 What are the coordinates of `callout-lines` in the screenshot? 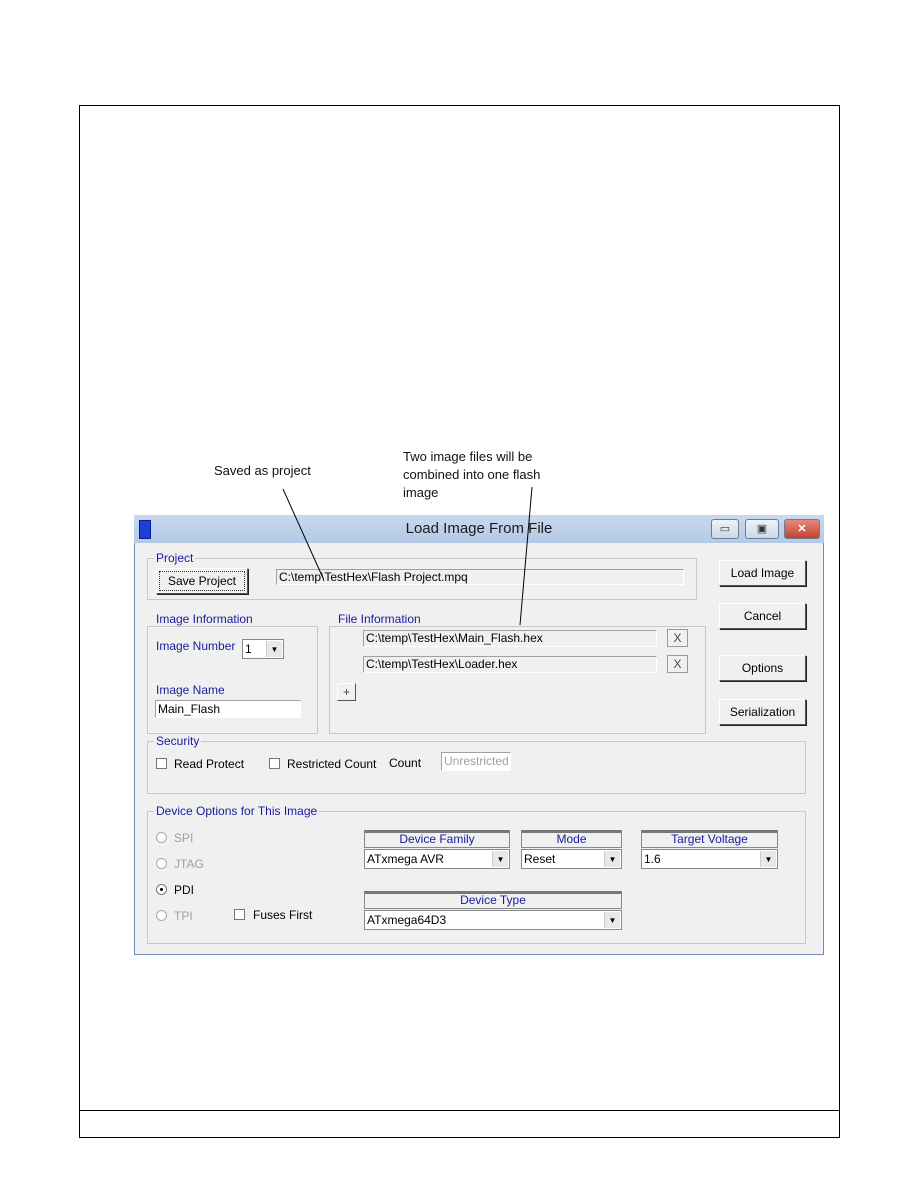 It's located at (407, 556).